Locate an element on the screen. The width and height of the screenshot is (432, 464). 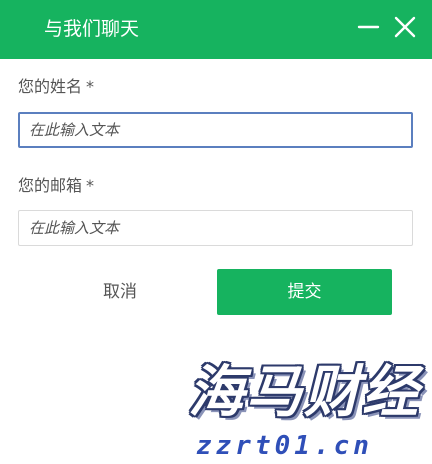
email-label: 您的邮箱 * is located at coordinates (56, 186).